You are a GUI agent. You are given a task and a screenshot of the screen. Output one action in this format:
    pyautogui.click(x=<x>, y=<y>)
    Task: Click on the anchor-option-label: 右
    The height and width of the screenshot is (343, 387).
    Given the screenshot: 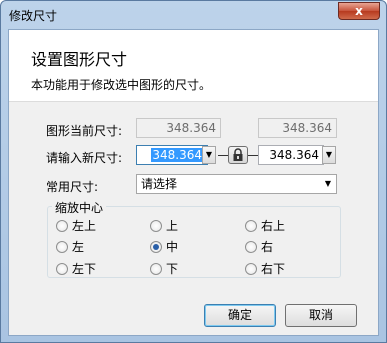 What is the action you would take?
    pyautogui.click(x=267, y=247)
    